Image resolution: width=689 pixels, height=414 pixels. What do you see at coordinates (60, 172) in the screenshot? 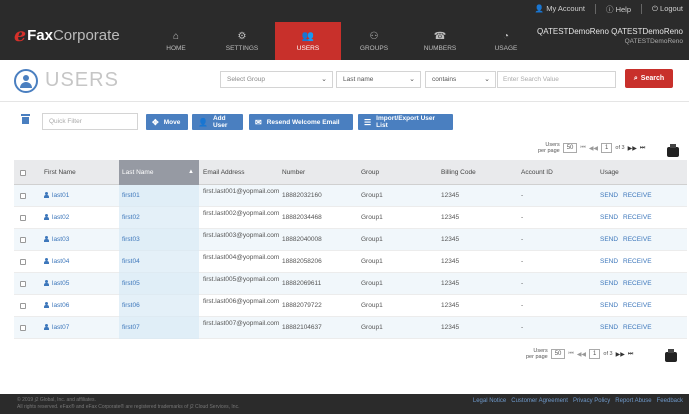
I see `col-first-name: First Name` at bounding box center [60, 172].